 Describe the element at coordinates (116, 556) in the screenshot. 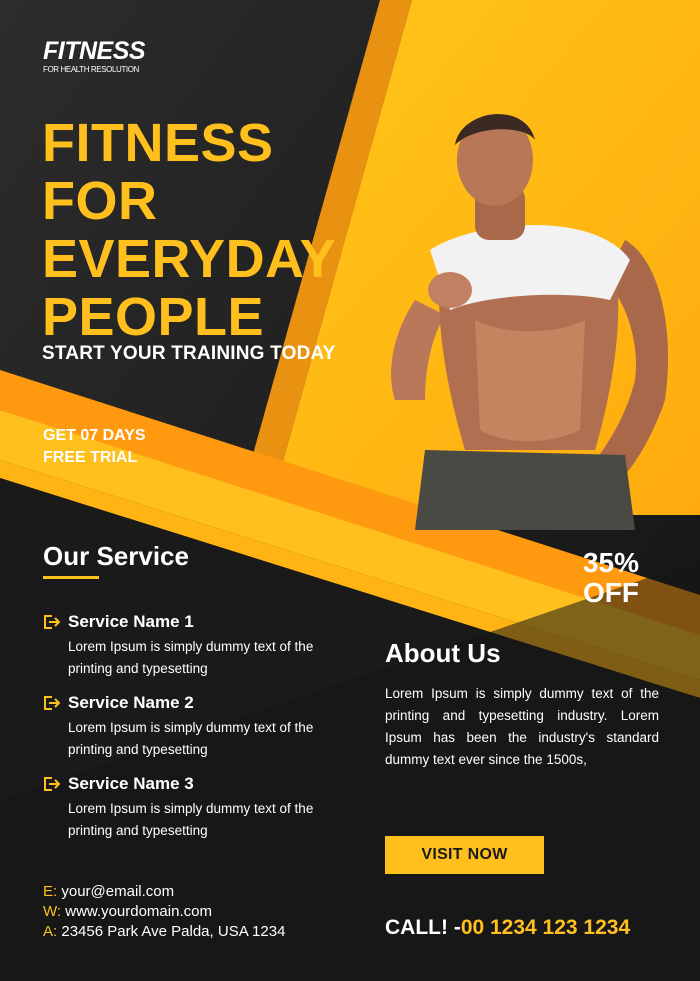

I see `services-title: Our Service` at that location.